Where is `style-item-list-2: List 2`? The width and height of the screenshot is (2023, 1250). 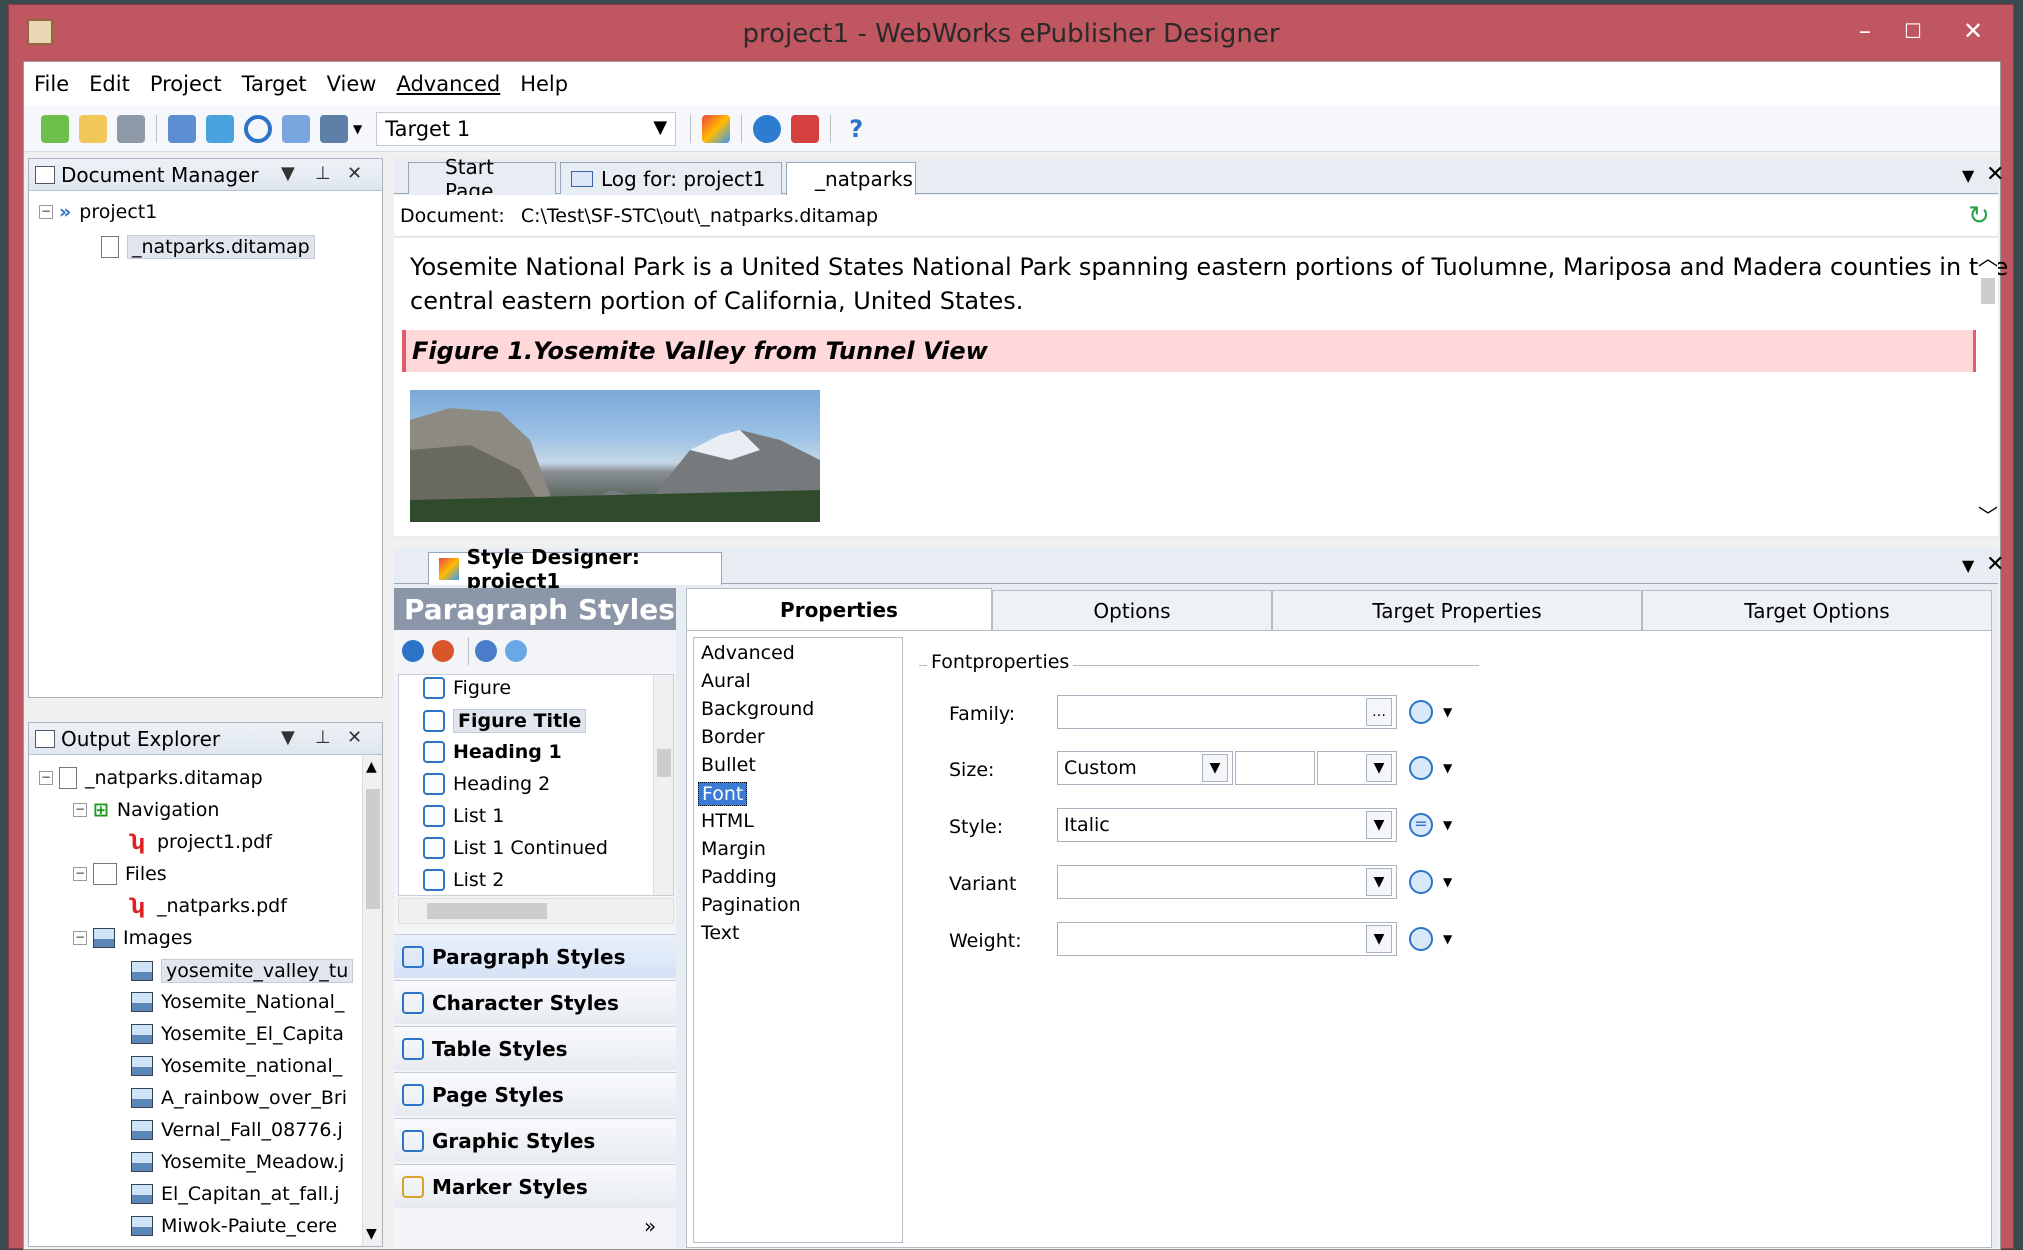 style-item-list-2: List 2 is located at coordinates (463, 880).